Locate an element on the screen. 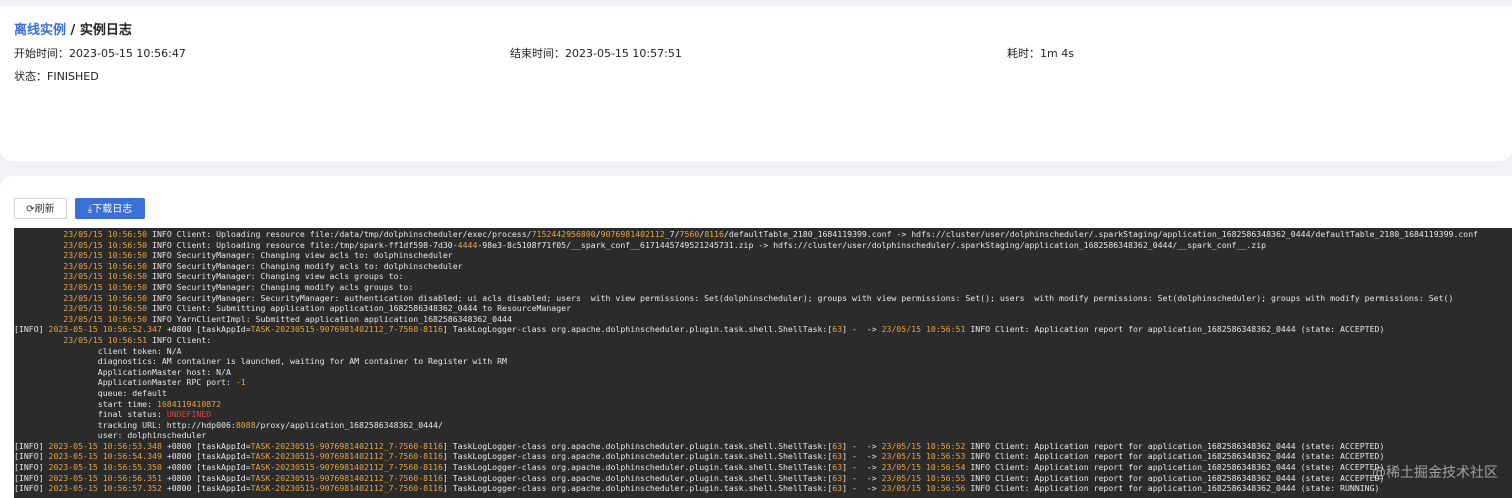  log-line: ApplicationMaster host: N/A is located at coordinates (763, 372).